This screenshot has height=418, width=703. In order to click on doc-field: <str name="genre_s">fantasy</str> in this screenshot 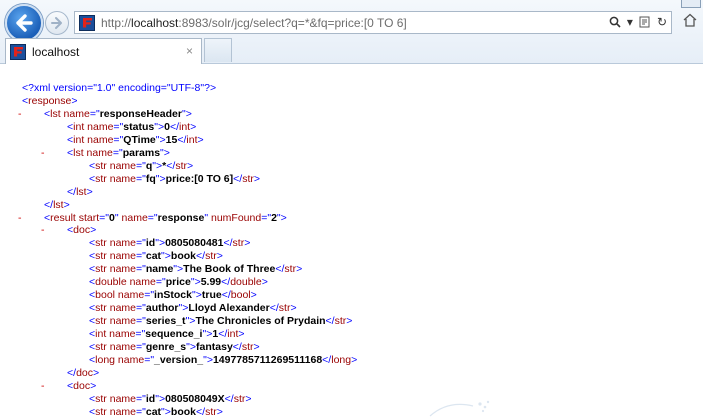, I will do `click(174, 347)`.